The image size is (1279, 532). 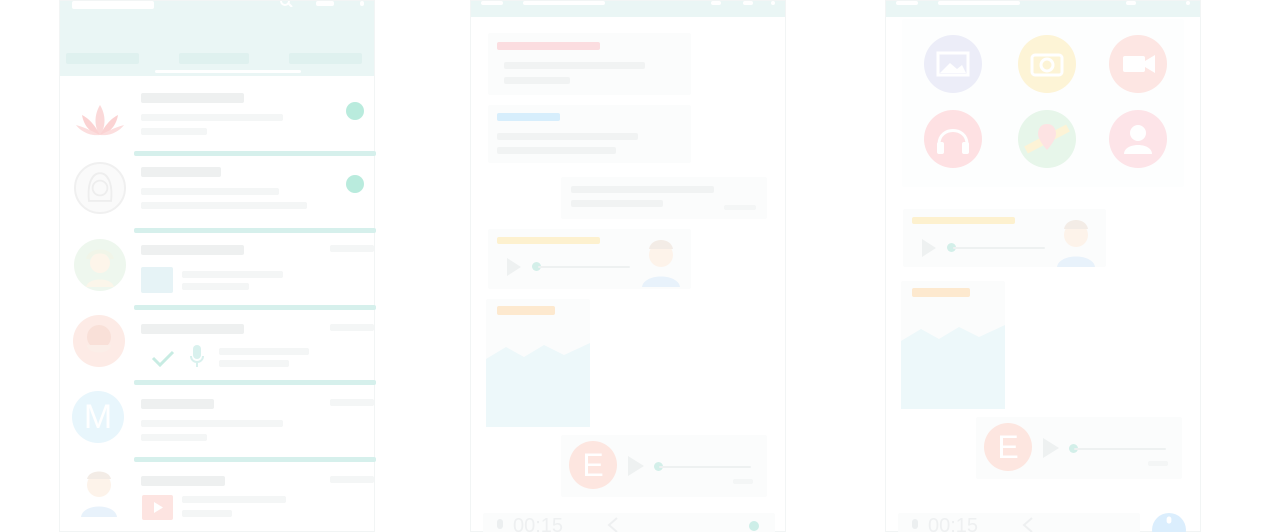 What do you see at coordinates (228, 71) in the screenshot?
I see `active-tab-indicator` at bounding box center [228, 71].